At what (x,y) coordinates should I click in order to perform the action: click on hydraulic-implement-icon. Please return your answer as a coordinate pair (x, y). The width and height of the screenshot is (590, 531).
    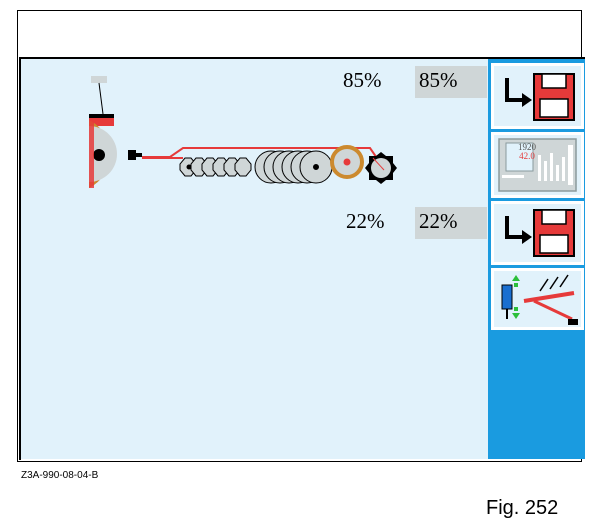
    Looking at the image, I should click on (539, 299).